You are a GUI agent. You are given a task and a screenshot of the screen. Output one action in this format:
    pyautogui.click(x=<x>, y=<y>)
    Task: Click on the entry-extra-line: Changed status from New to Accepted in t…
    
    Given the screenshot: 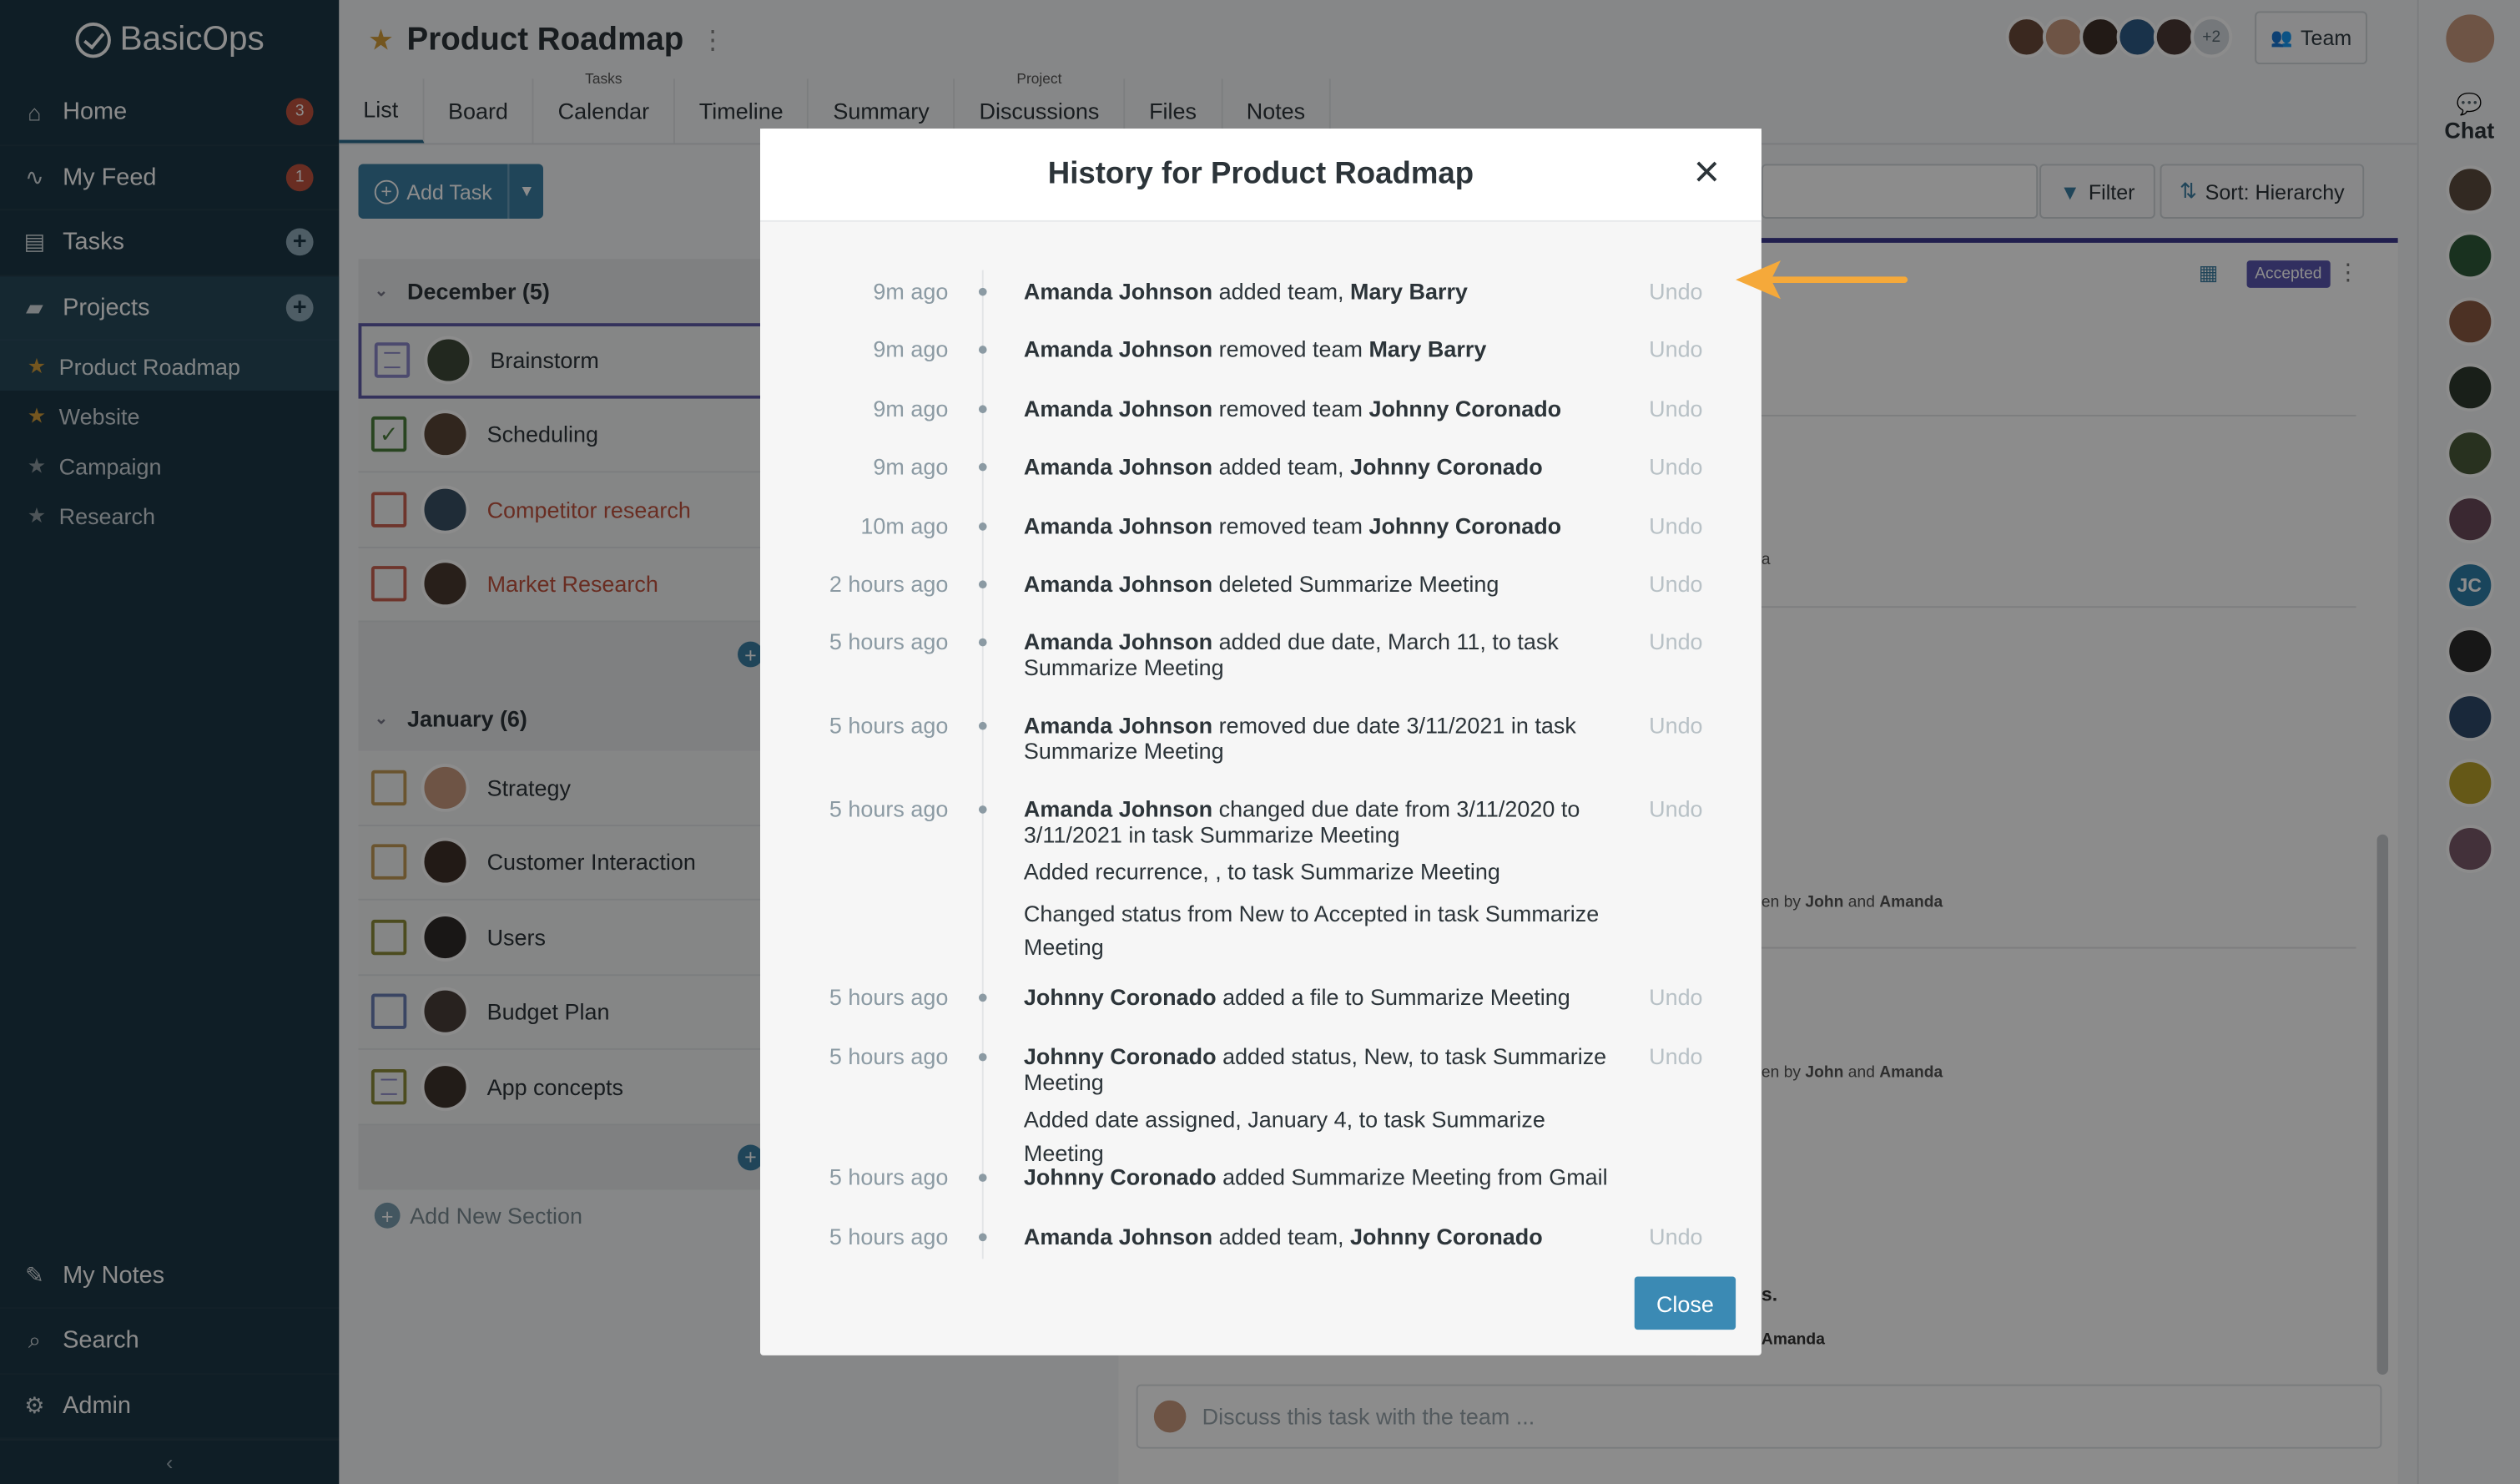 What is the action you would take?
    pyautogui.click(x=1311, y=931)
    